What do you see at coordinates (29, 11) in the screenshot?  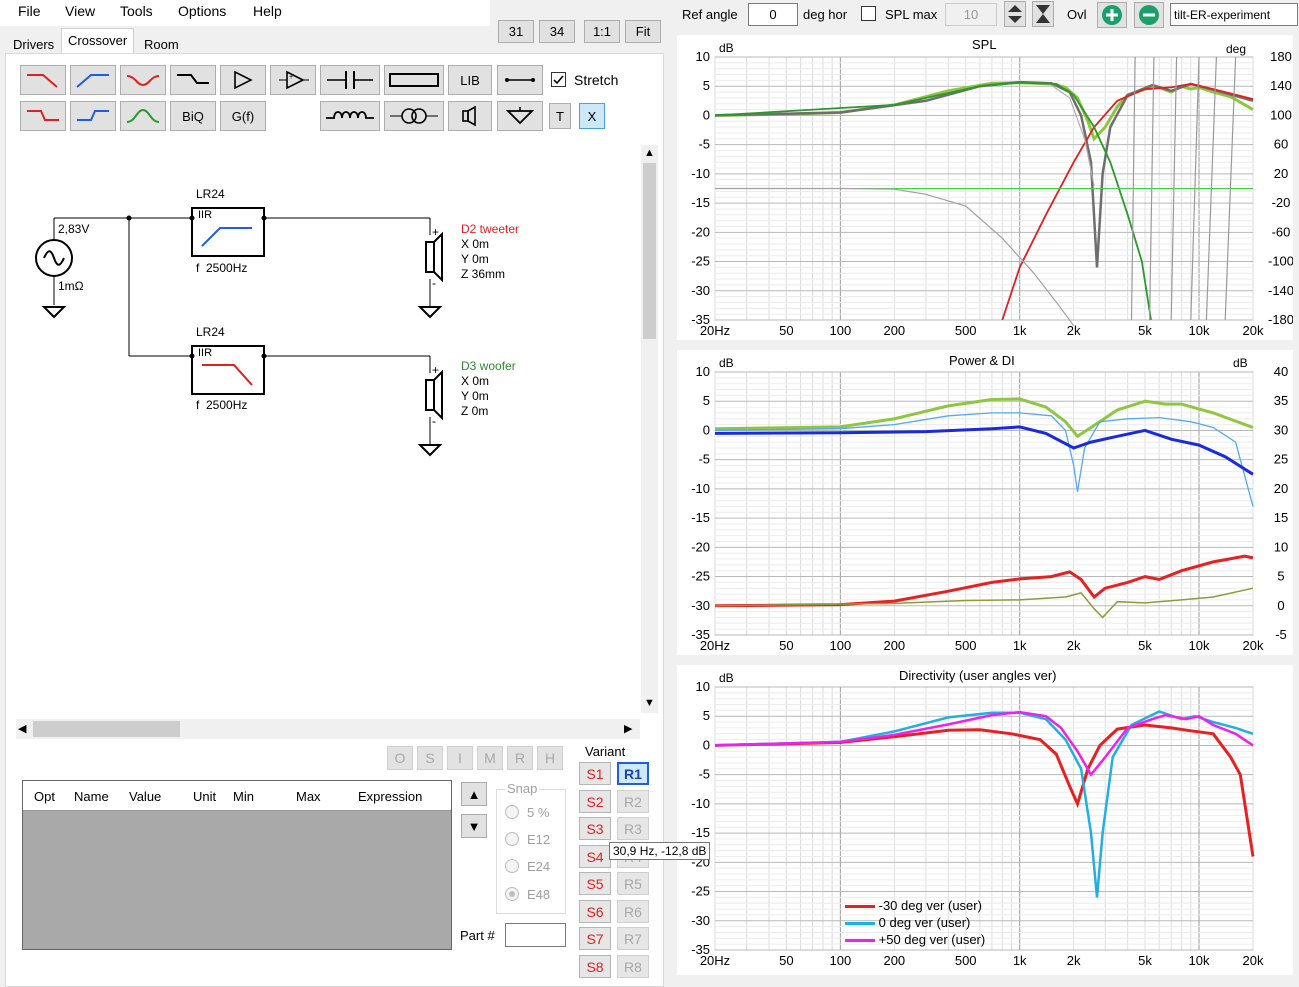 I see `menu-file: File` at bounding box center [29, 11].